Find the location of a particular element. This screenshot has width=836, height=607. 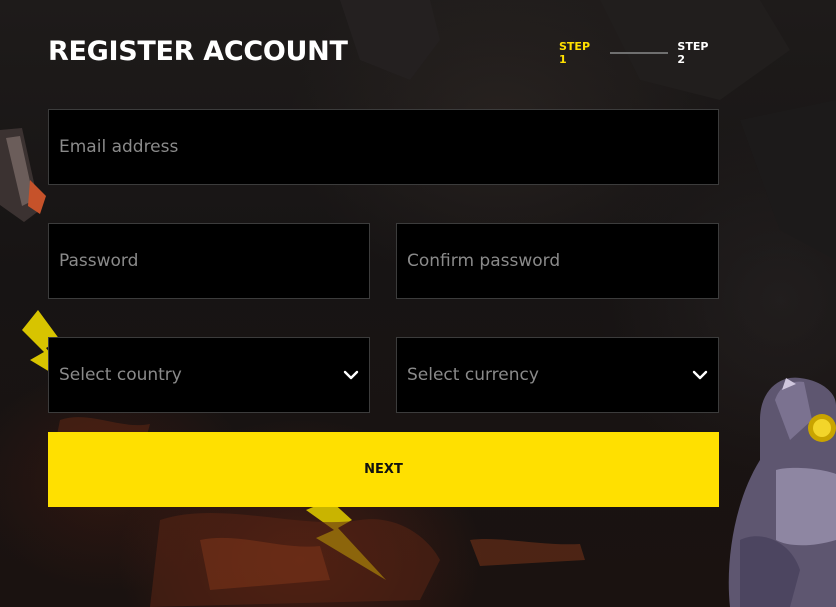

step-1-label: STEP 1 is located at coordinates (575, 53).